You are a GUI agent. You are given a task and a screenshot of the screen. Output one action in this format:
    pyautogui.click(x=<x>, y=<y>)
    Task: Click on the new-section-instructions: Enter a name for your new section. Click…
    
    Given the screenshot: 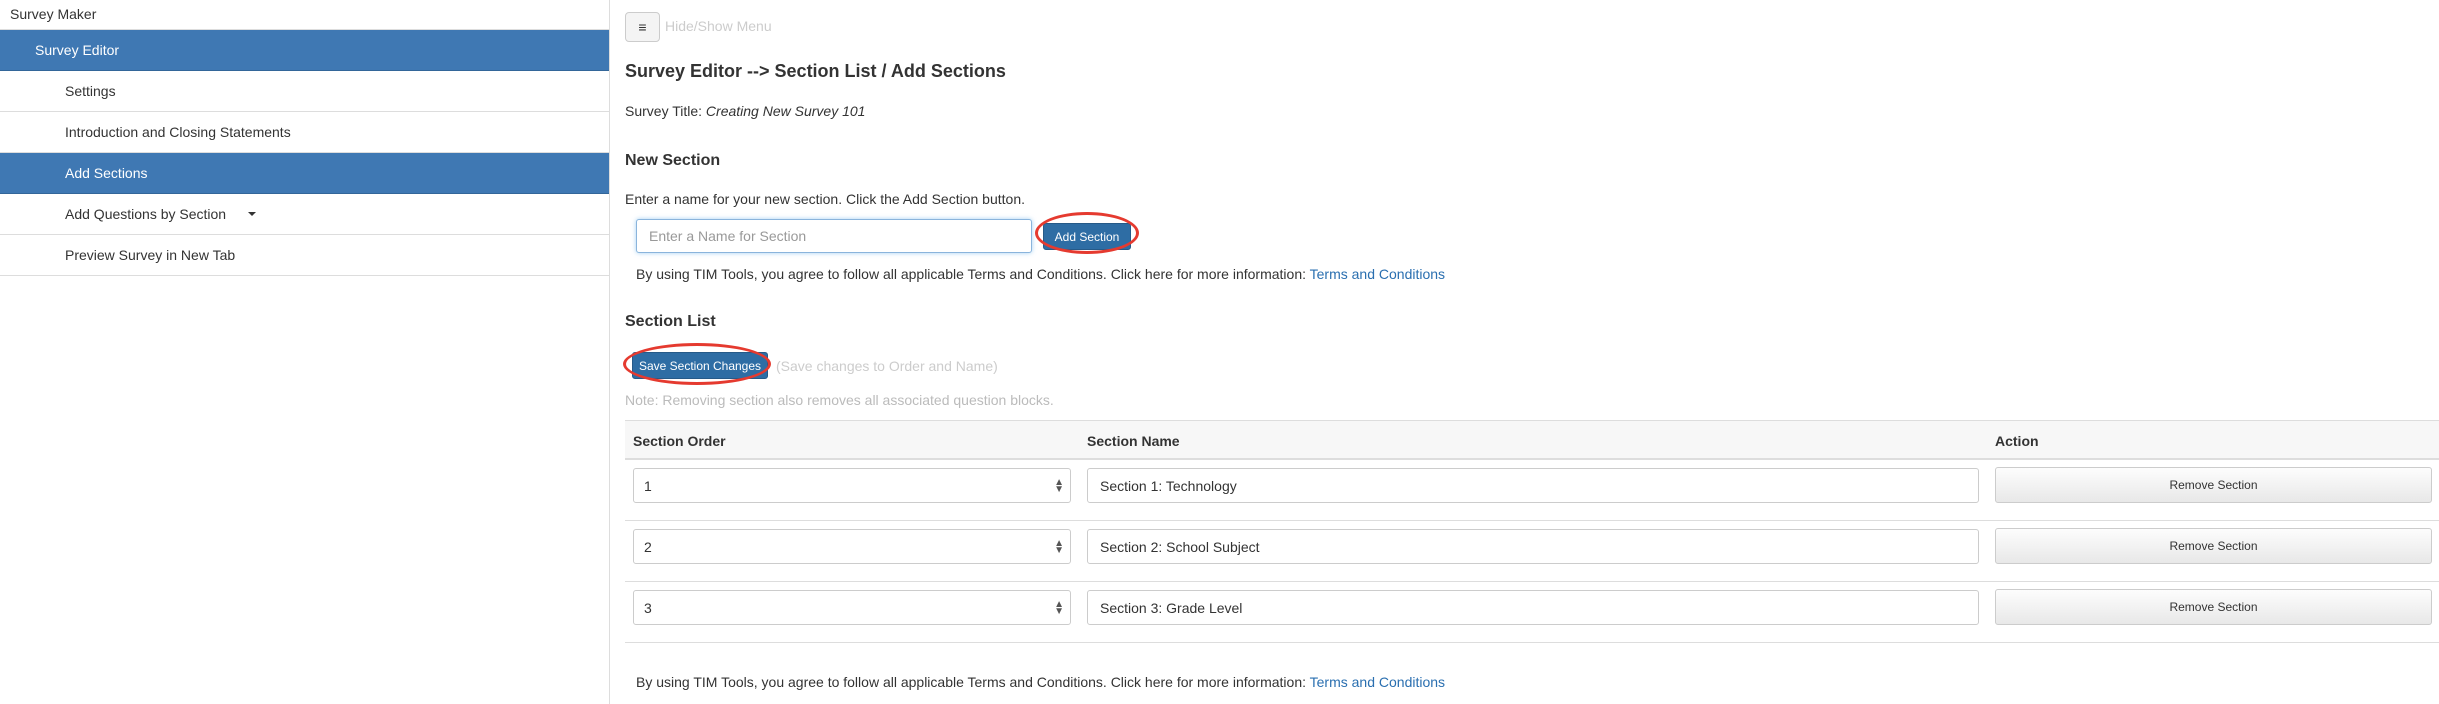 What is the action you would take?
    pyautogui.click(x=825, y=199)
    